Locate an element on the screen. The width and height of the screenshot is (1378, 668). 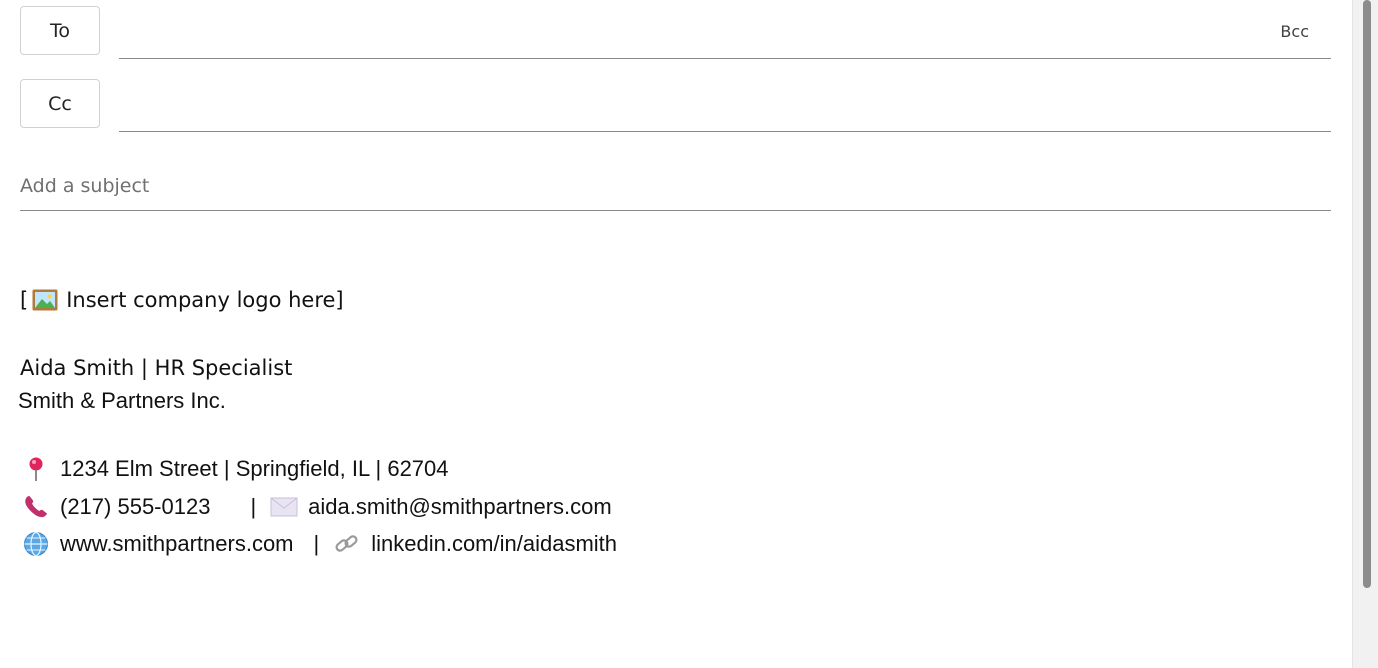
bcc-button: Bcc is located at coordinates (1294, 31).